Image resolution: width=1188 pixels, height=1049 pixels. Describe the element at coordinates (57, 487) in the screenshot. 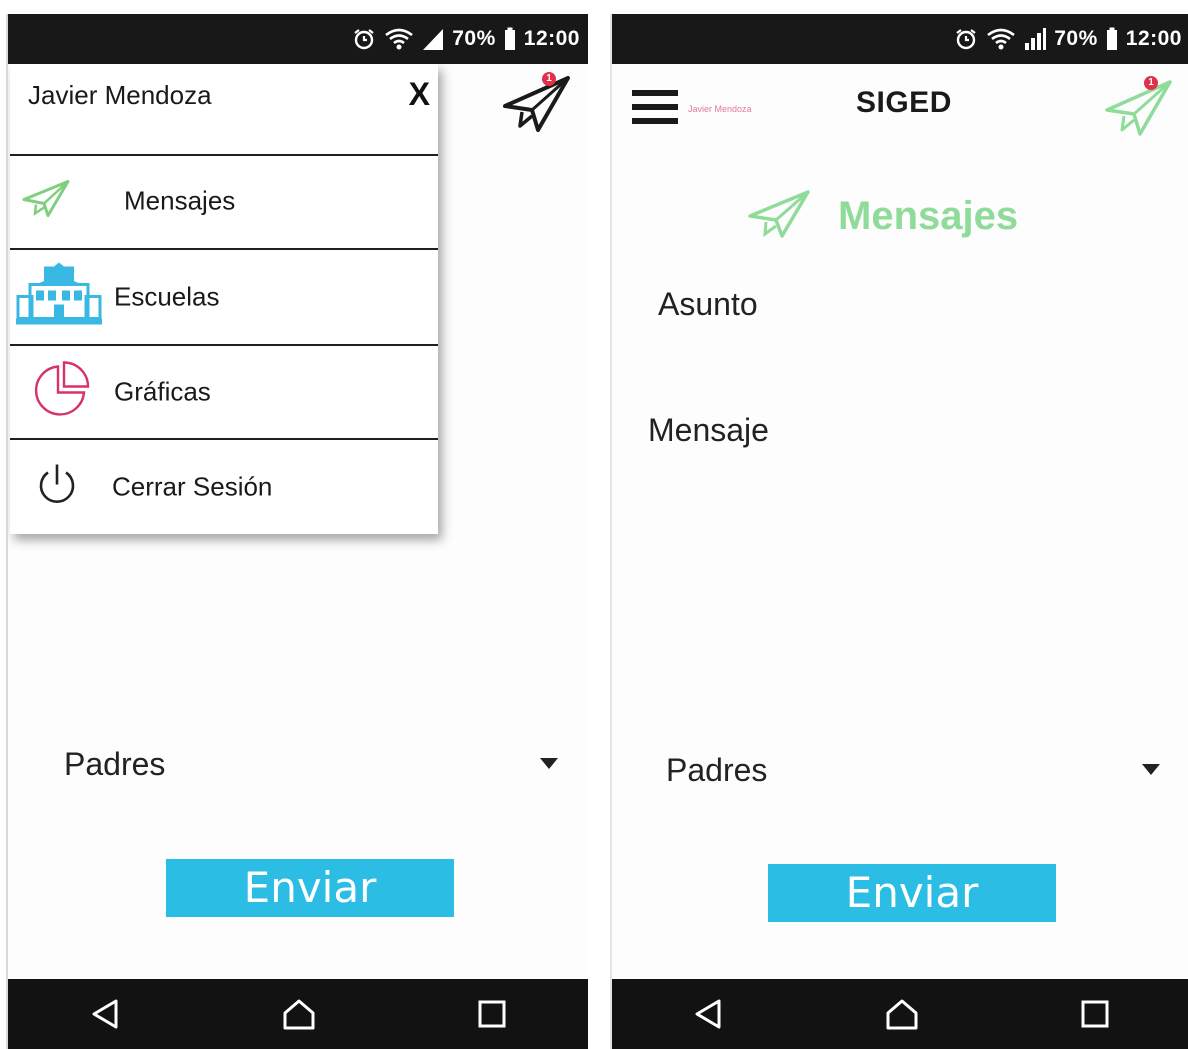

I see `power-icon` at that location.